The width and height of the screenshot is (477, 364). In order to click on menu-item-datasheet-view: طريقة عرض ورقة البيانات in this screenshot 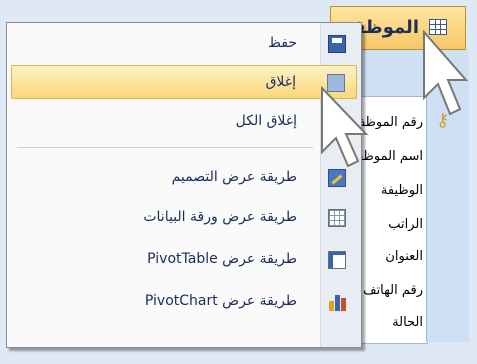, I will do `click(184, 218)`.